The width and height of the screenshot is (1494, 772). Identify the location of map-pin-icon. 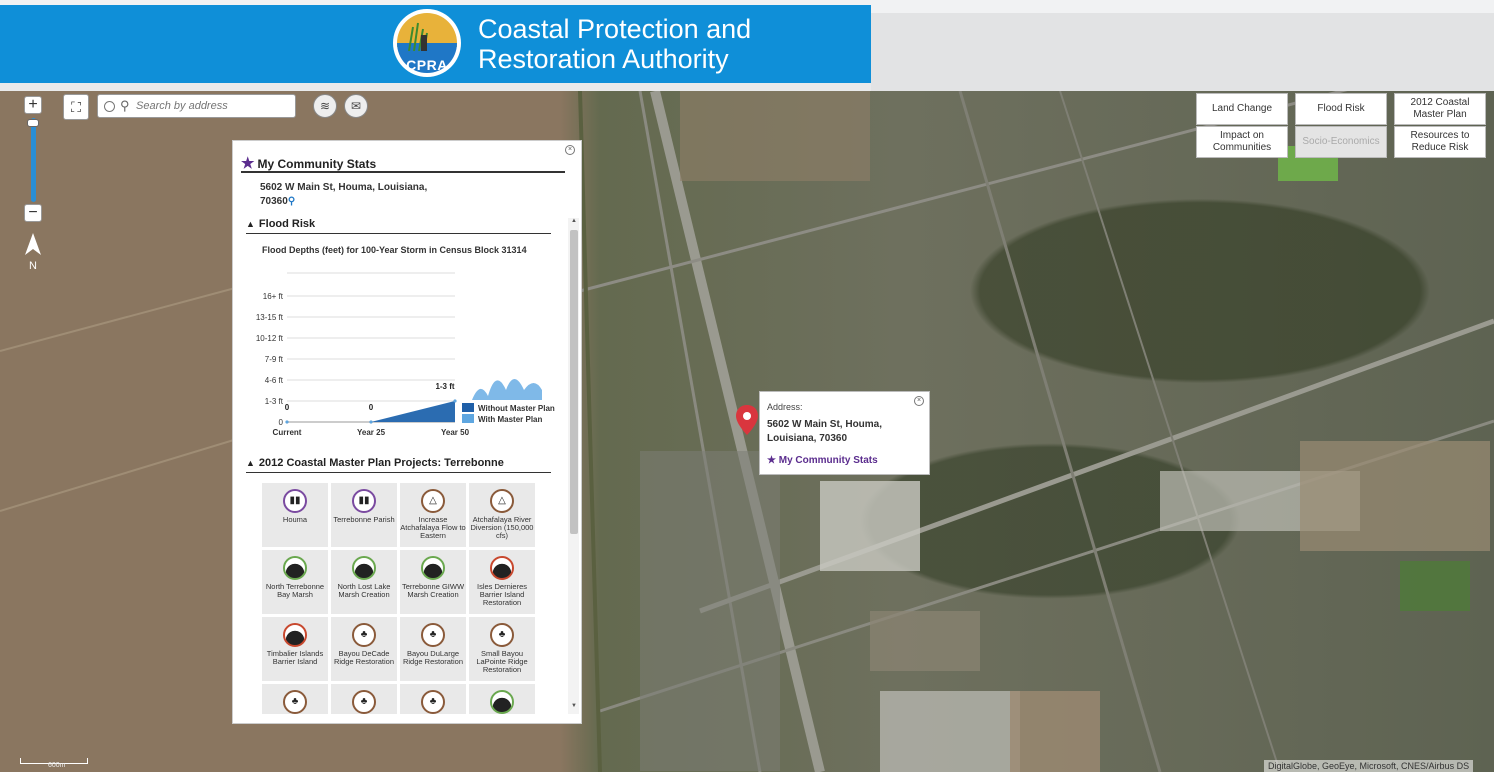
(747, 420).